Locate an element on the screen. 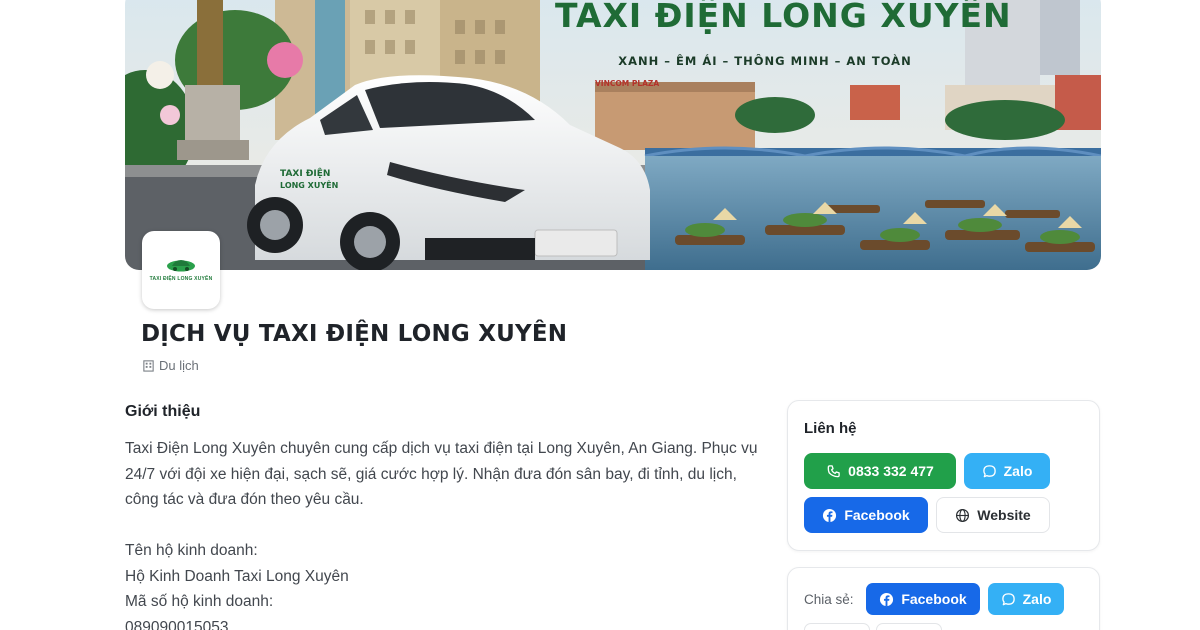  phone-icon is located at coordinates (833, 470).